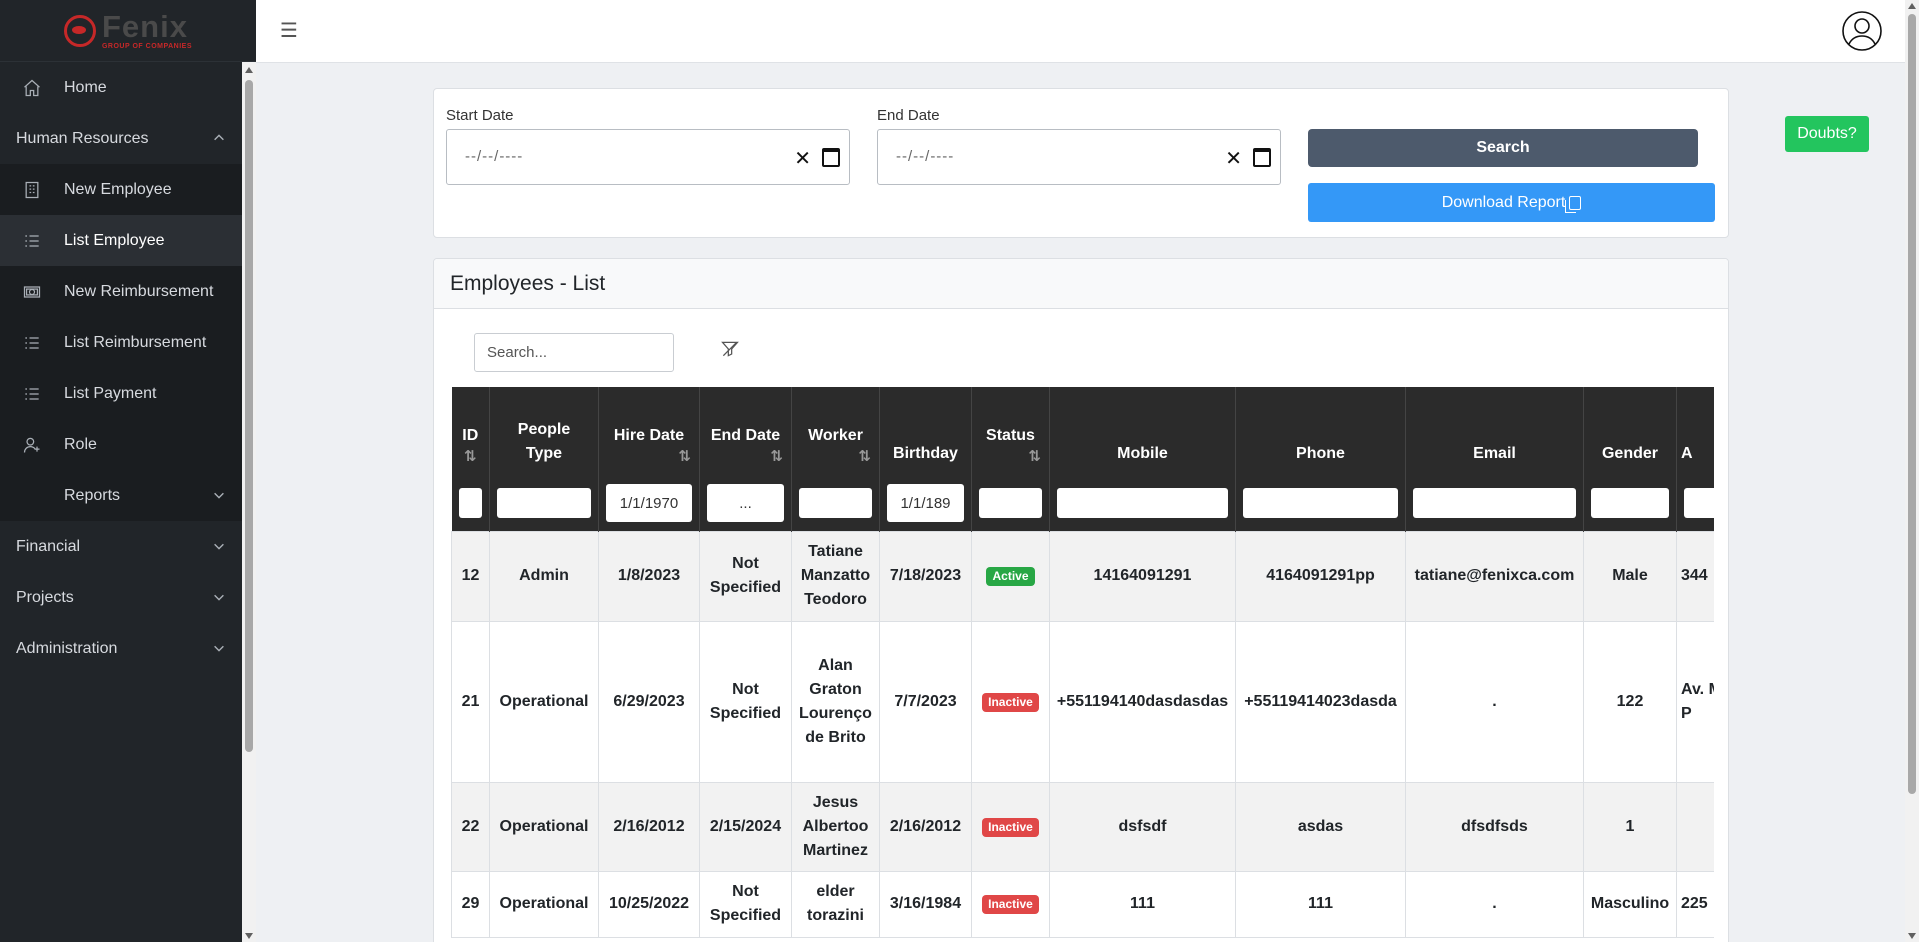 This screenshot has width=1919, height=942. I want to click on filter-hire-date-input: 1/1/1970, so click(649, 503).